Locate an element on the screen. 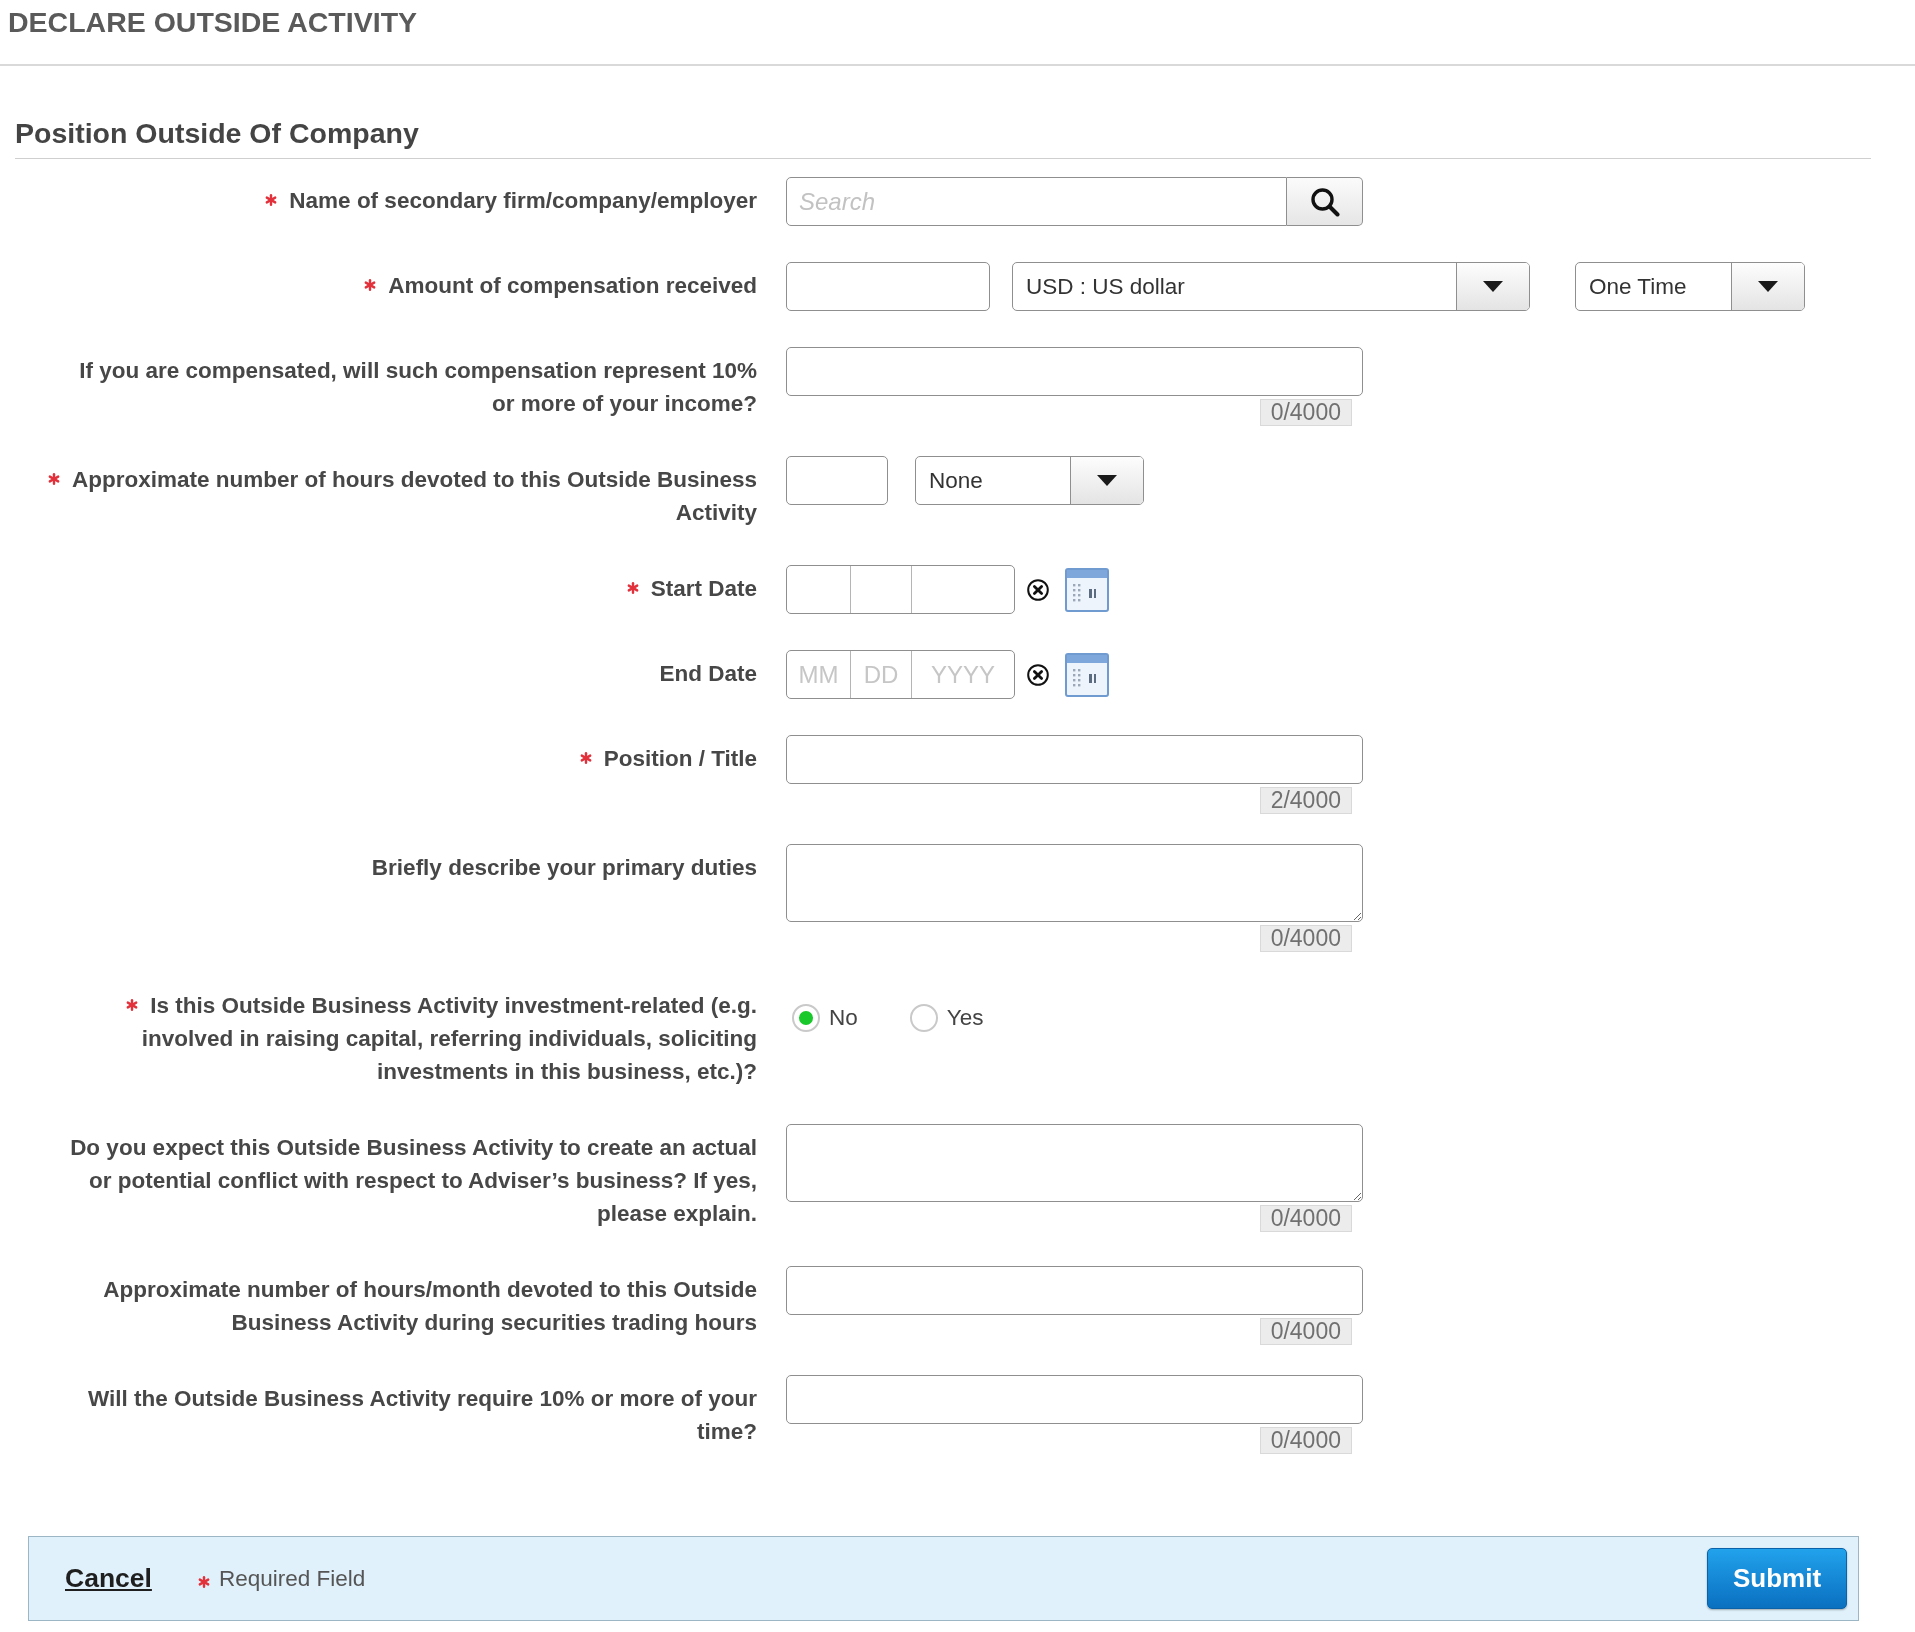 The width and height of the screenshot is (1915, 1632). submit-button: Submit is located at coordinates (1777, 1578).